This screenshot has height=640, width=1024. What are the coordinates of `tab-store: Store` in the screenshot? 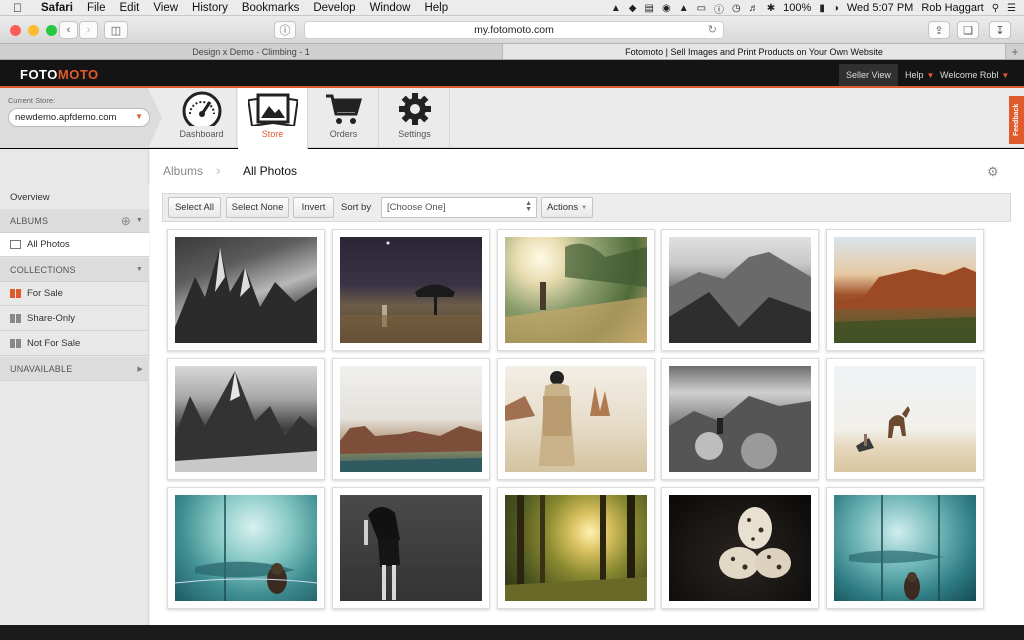 It's located at (273, 118).